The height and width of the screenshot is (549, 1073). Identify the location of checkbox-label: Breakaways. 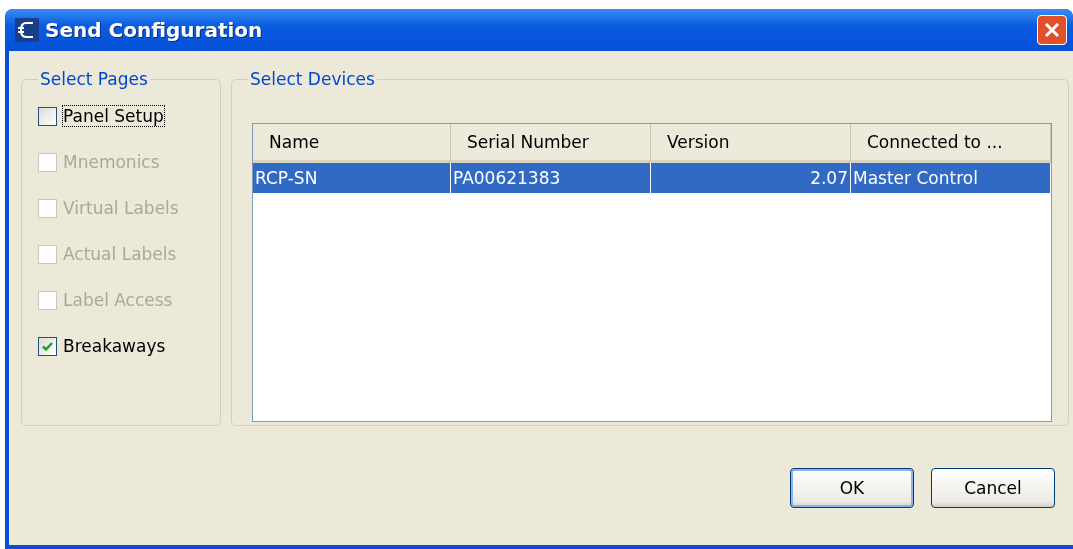
(114, 346).